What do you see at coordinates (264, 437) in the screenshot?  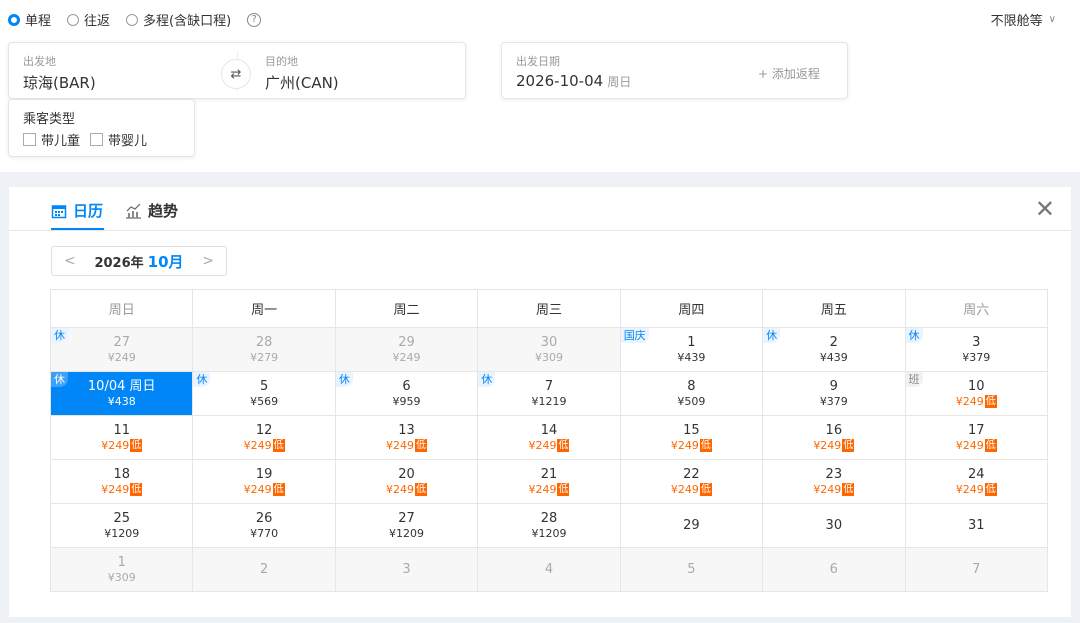 I see `calendar-day: 12 ¥249 低` at bounding box center [264, 437].